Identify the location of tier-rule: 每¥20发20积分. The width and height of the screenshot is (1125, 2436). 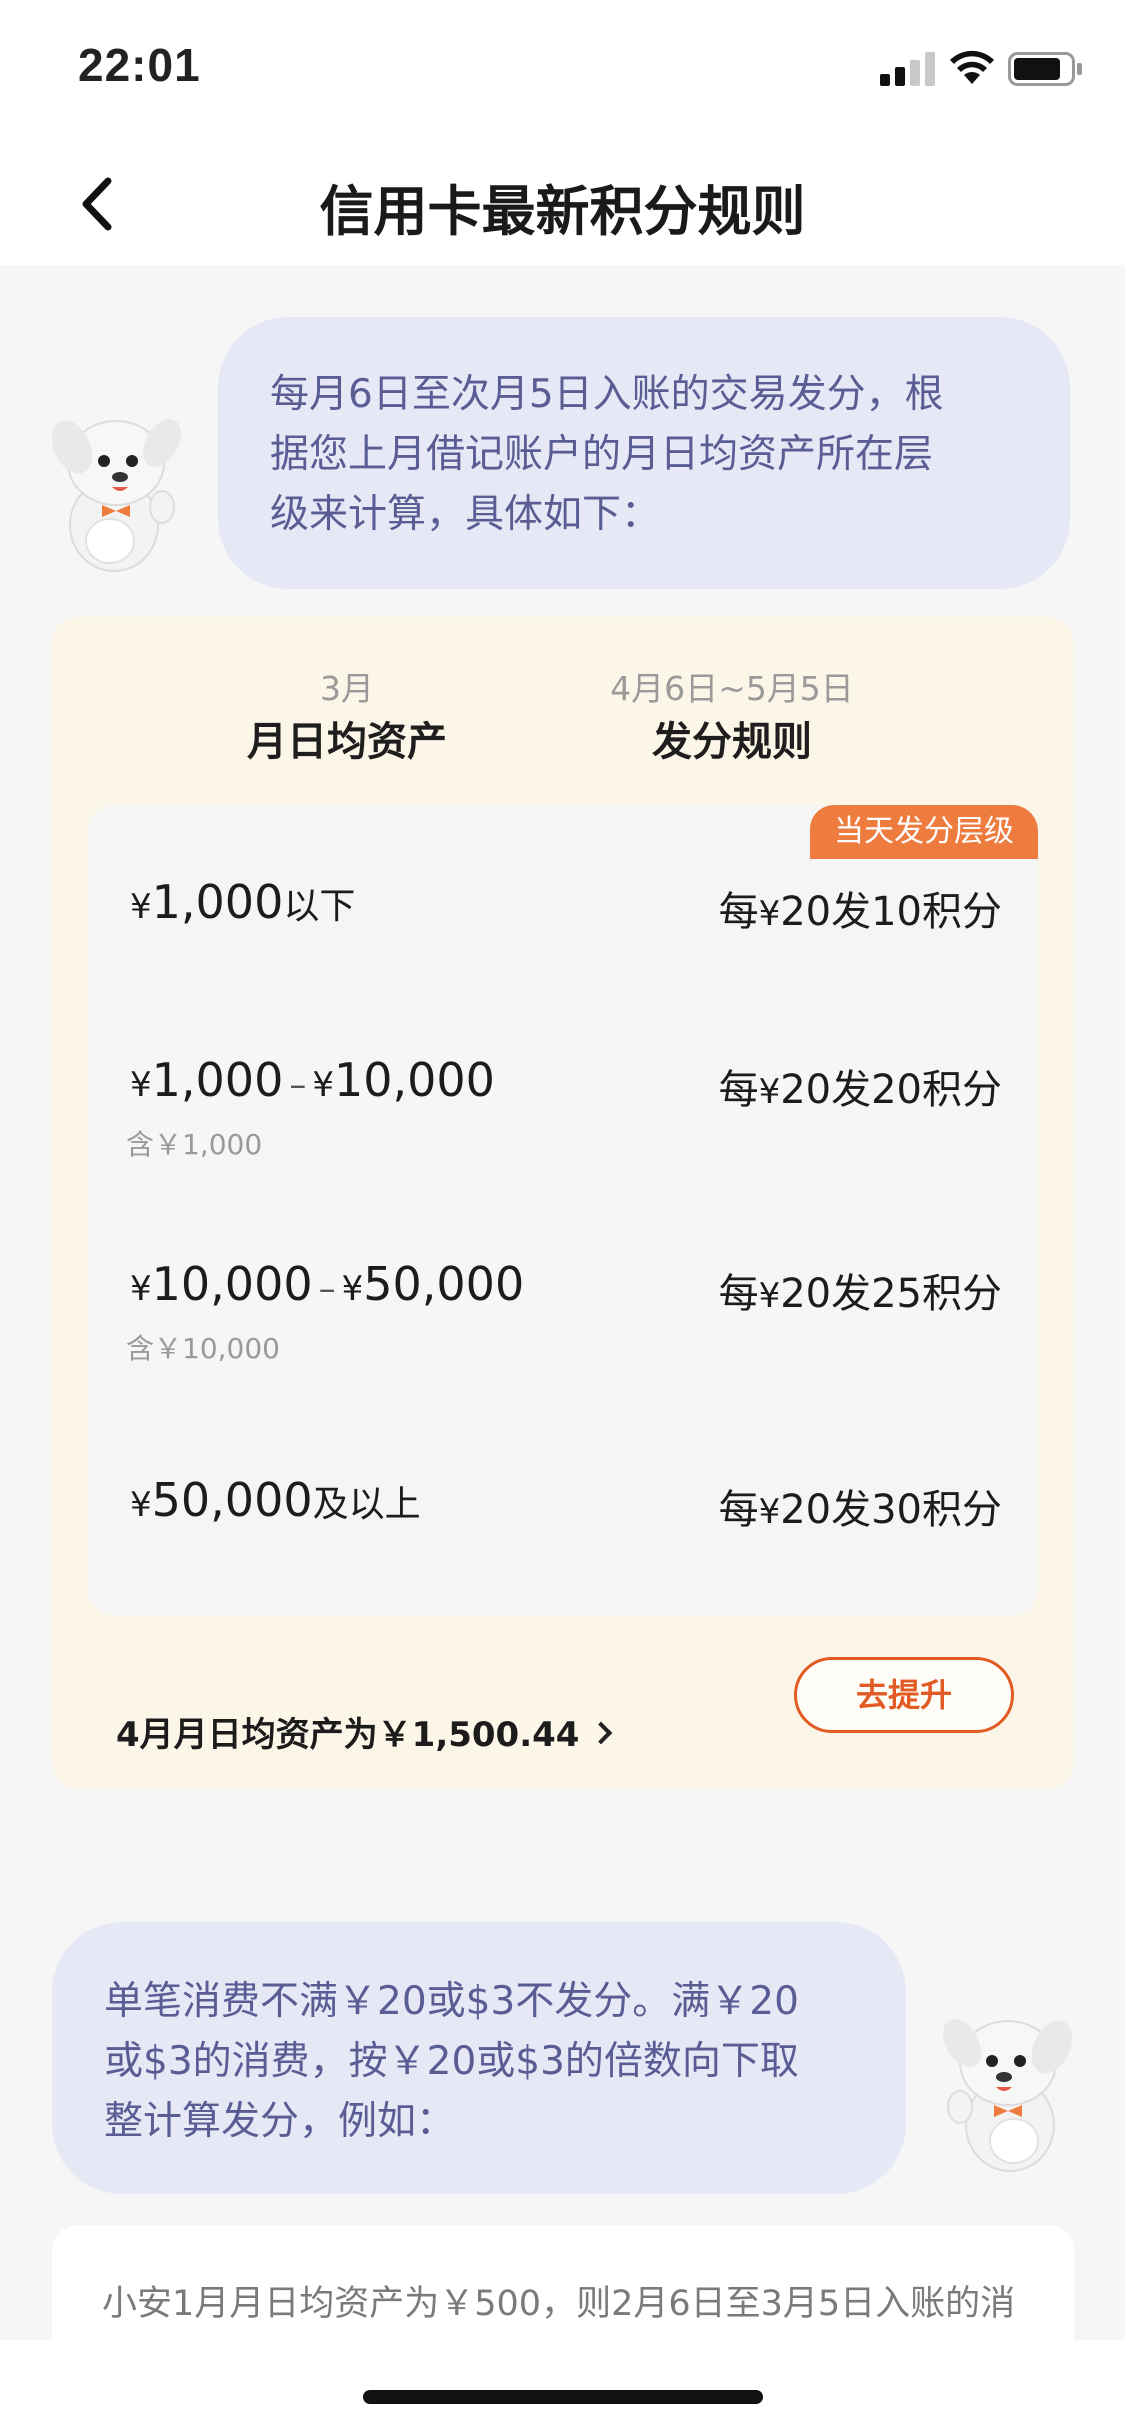
(860, 1090).